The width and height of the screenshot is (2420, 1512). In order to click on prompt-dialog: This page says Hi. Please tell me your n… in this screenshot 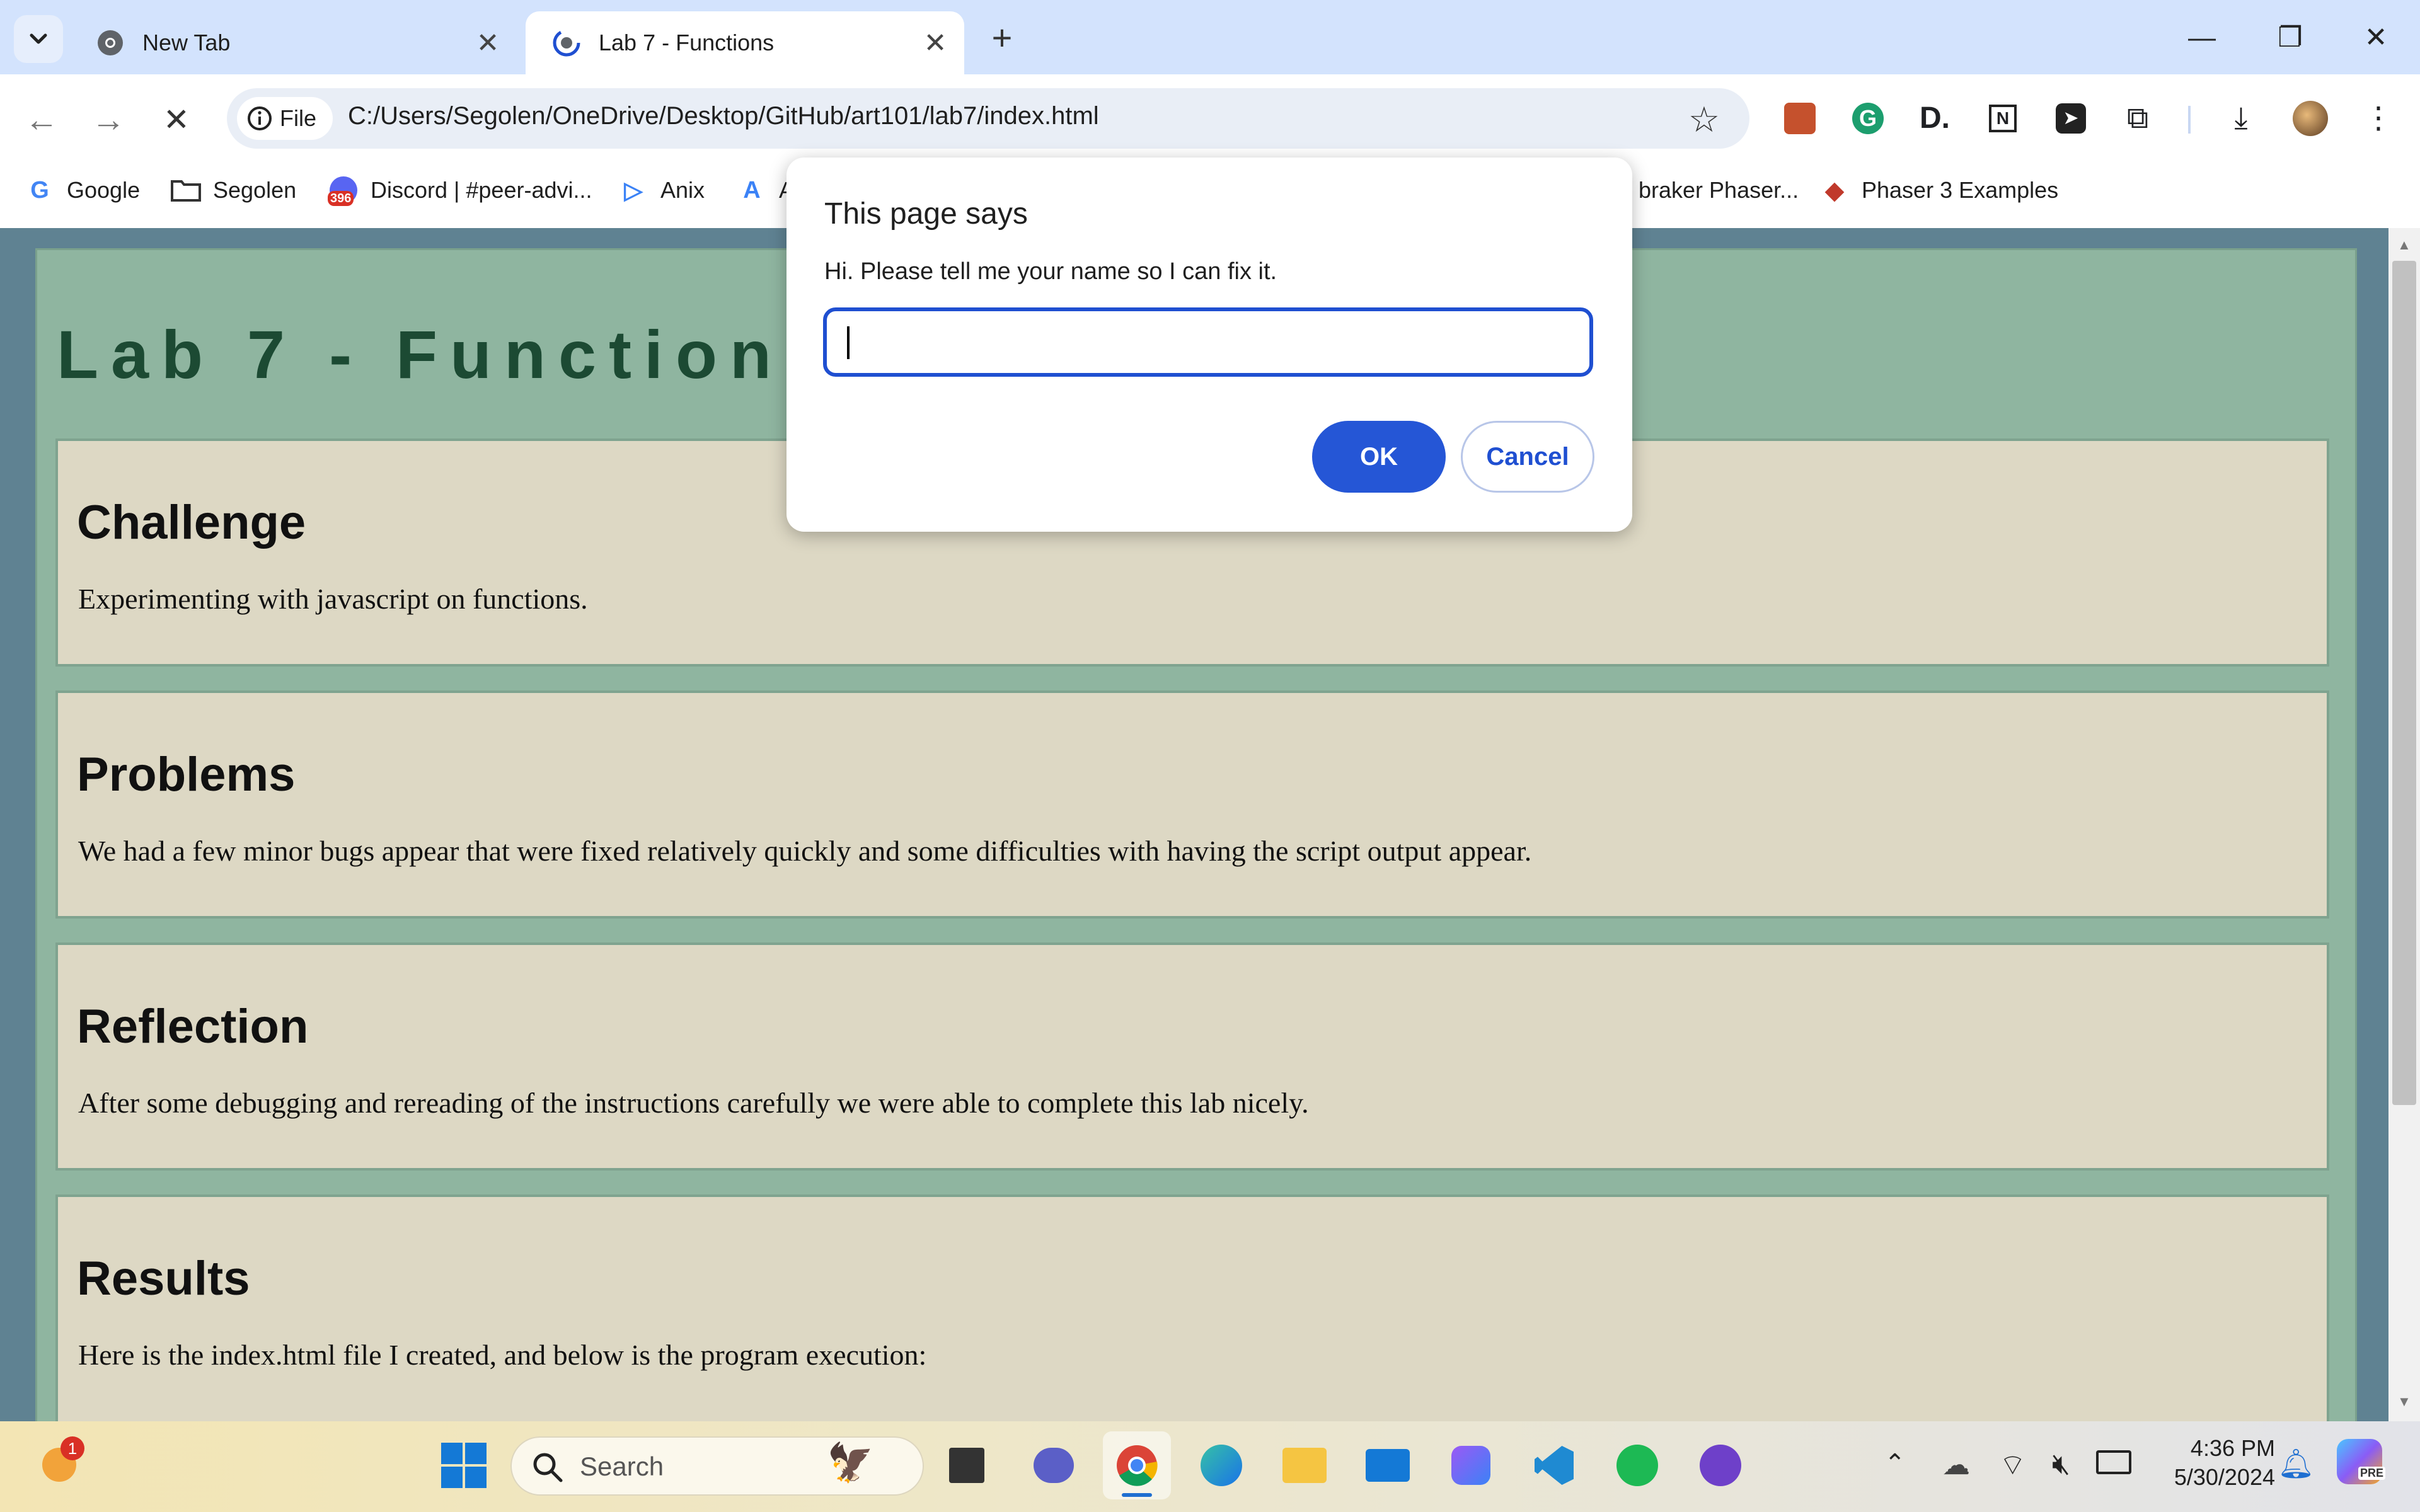, I will do `click(1209, 345)`.